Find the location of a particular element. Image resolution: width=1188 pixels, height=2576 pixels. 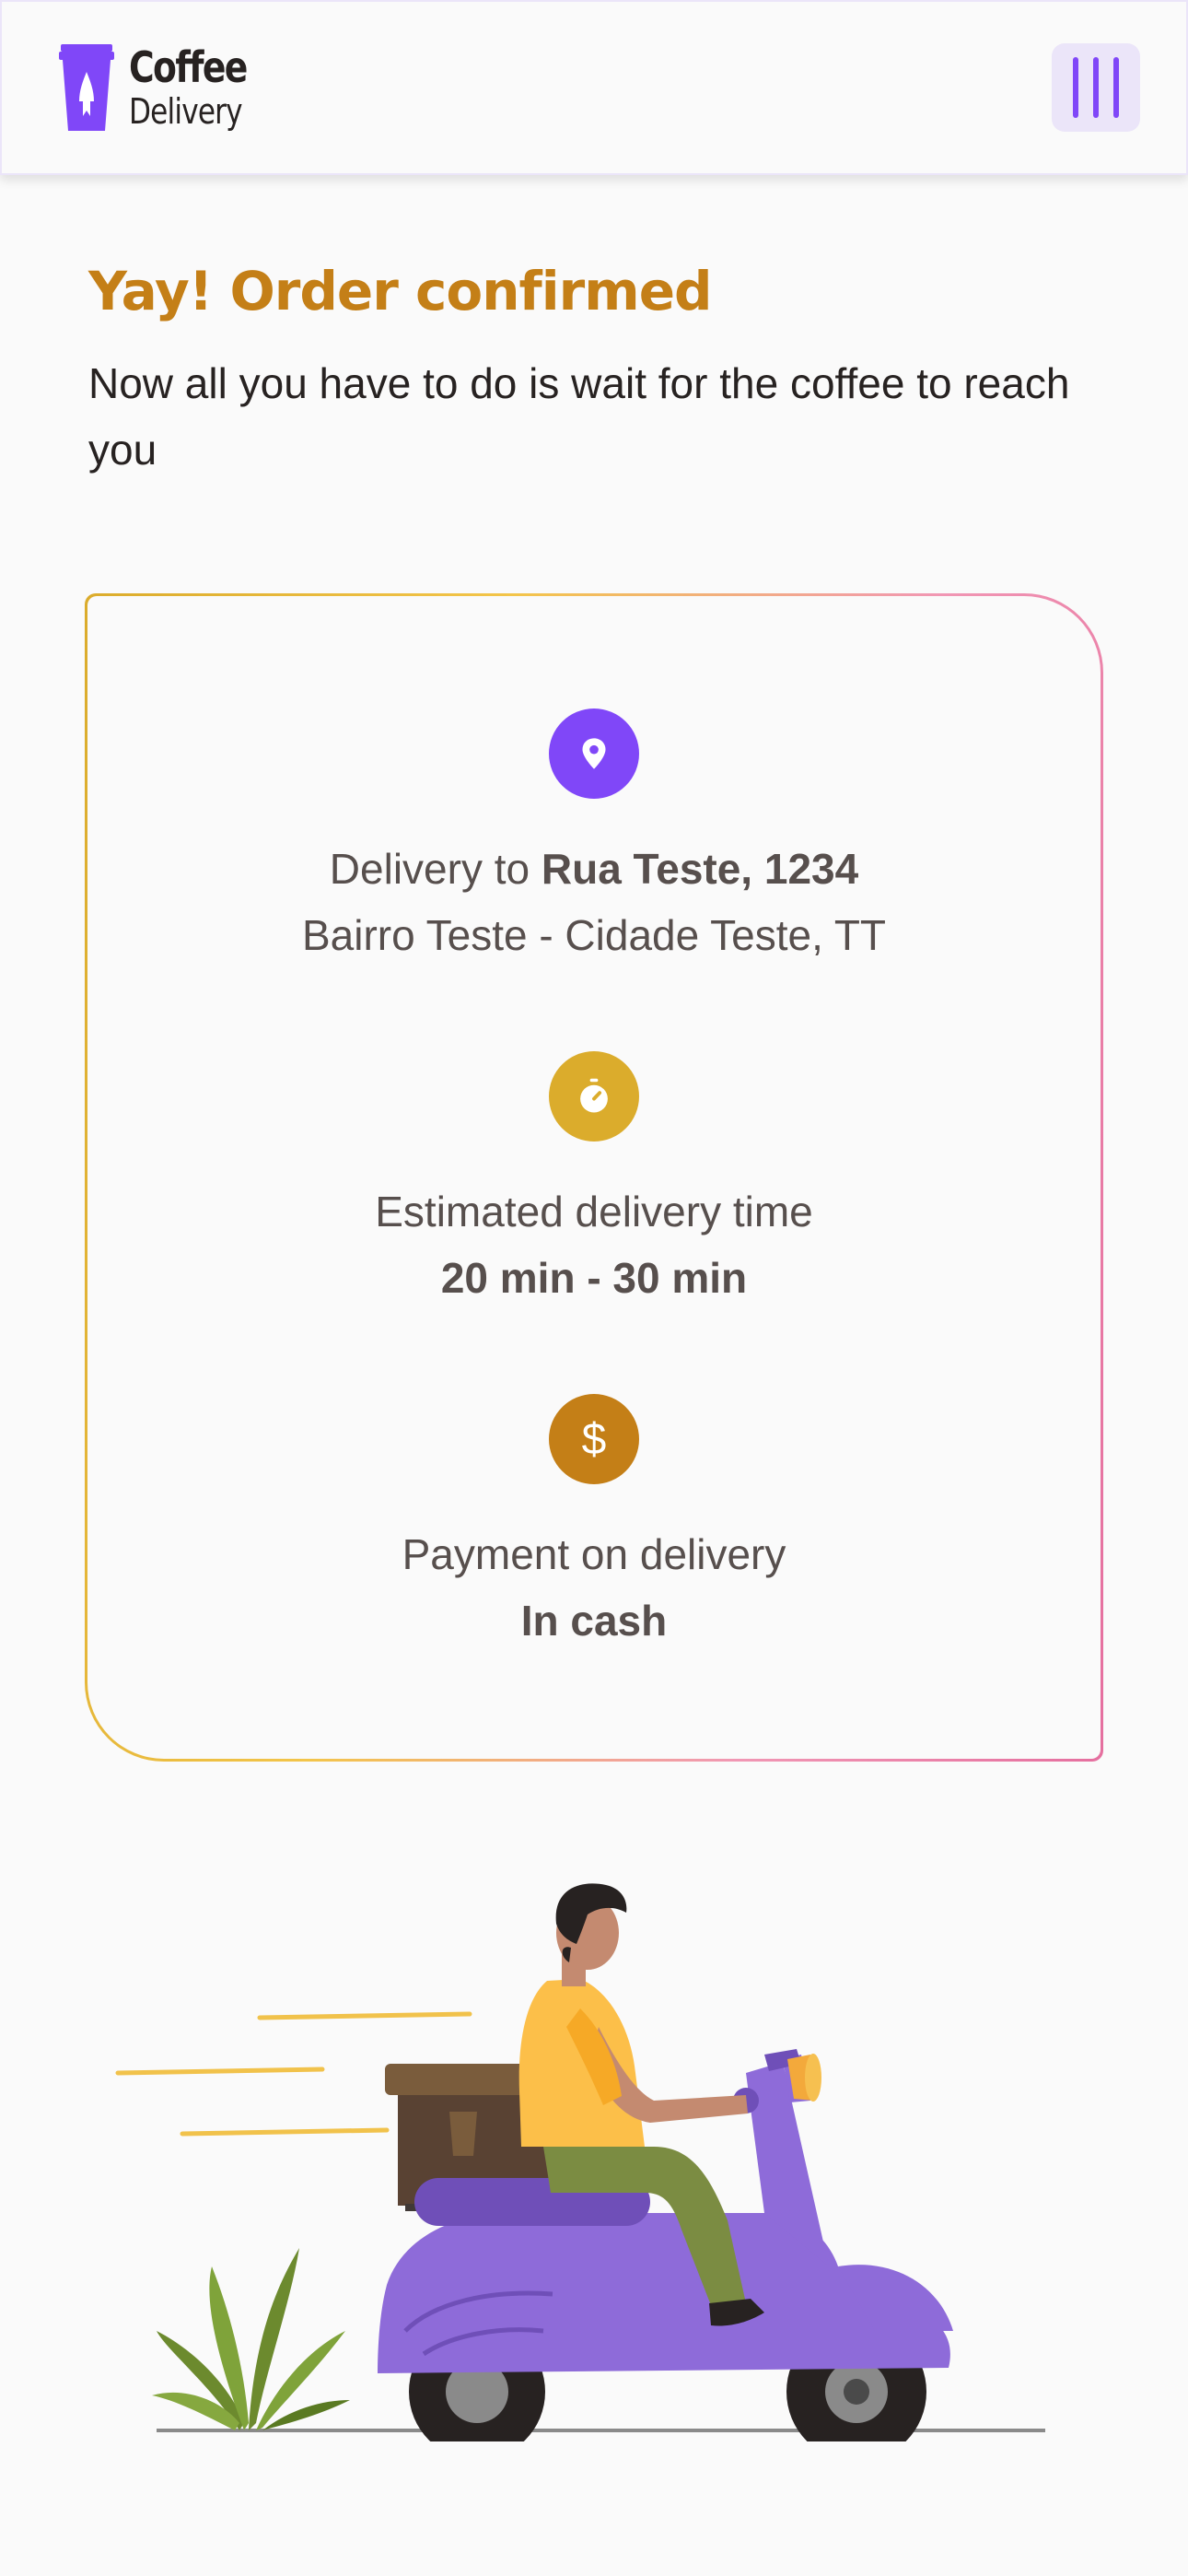

payment-info: $ Payment on delivery In cash is located at coordinates (594, 1524).